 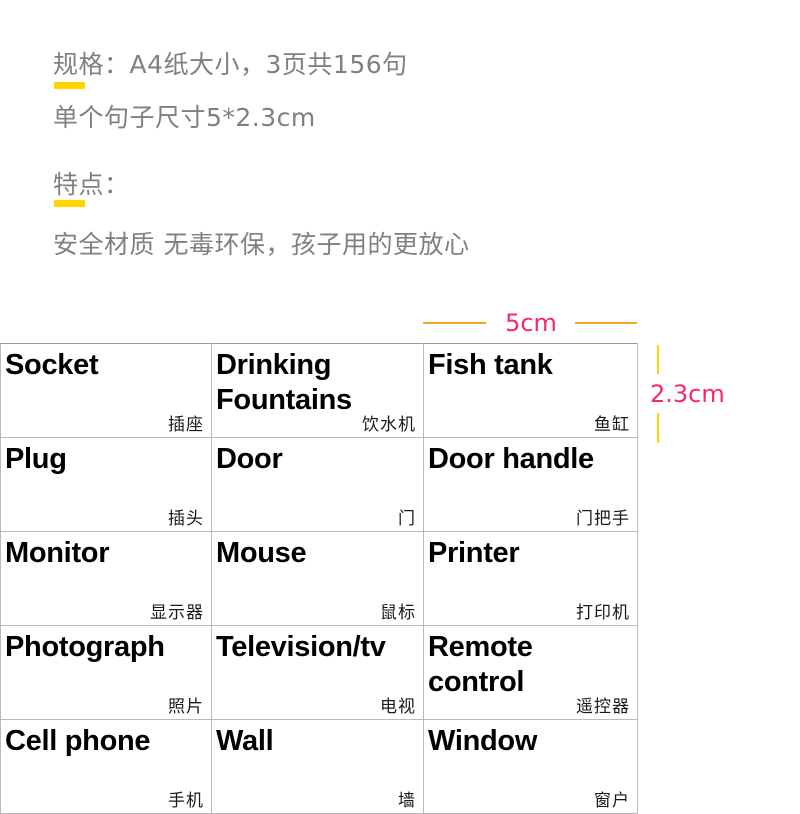 What do you see at coordinates (52, 365) in the screenshot?
I see `vocabulary-card-english: Socket` at bounding box center [52, 365].